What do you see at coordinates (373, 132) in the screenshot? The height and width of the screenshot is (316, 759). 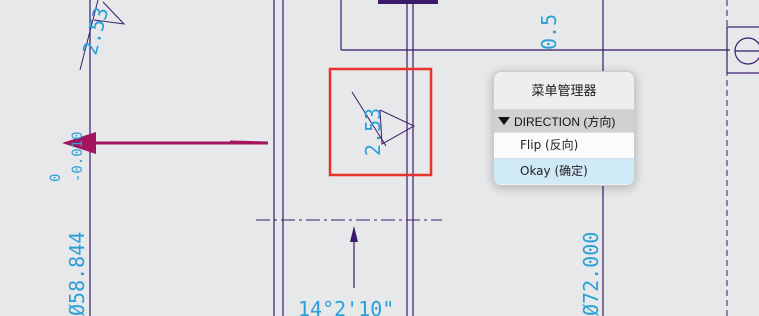 I see `roughness-value-selected: 2.53` at bounding box center [373, 132].